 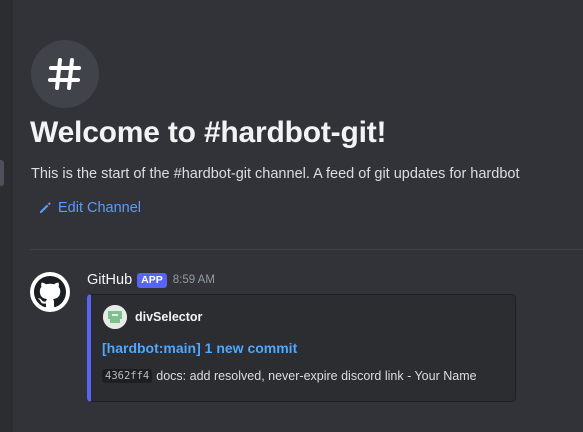 I want to click on hashtag-icon, so click(x=64, y=74).